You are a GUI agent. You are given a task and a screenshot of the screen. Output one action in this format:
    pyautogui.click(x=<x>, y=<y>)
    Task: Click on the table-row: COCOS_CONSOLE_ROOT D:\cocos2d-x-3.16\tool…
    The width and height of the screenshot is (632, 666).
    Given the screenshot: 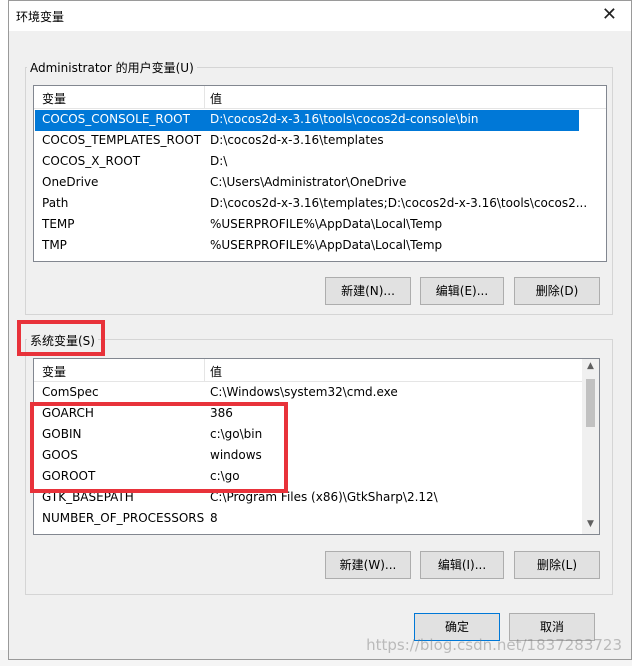 What is the action you would take?
    pyautogui.click(x=307, y=120)
    